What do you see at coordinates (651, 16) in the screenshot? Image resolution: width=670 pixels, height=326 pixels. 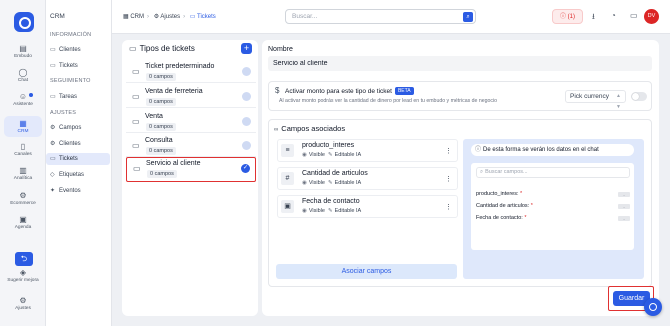 I see `avatar: DV` at bounding box center [651, 16].